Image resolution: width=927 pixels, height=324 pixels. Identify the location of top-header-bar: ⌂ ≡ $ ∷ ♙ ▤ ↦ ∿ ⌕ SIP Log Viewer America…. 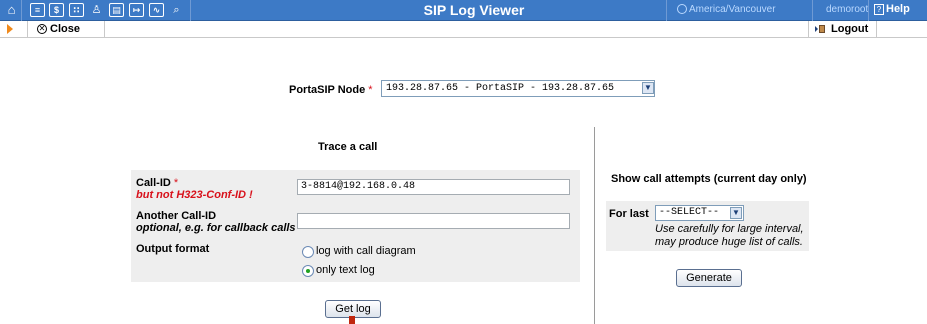
(463, 10).